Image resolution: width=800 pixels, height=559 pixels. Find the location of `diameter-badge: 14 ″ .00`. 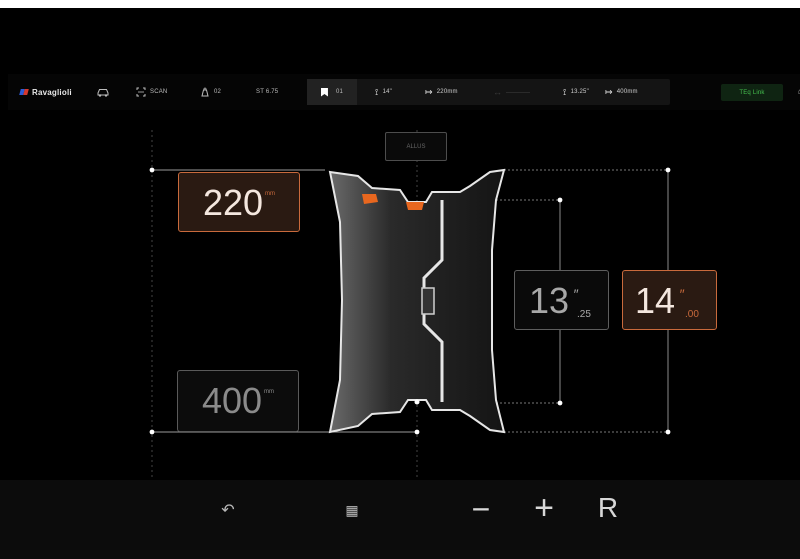

diameter-badge: 14 ″ .00 is located at coordinates (669, 300).